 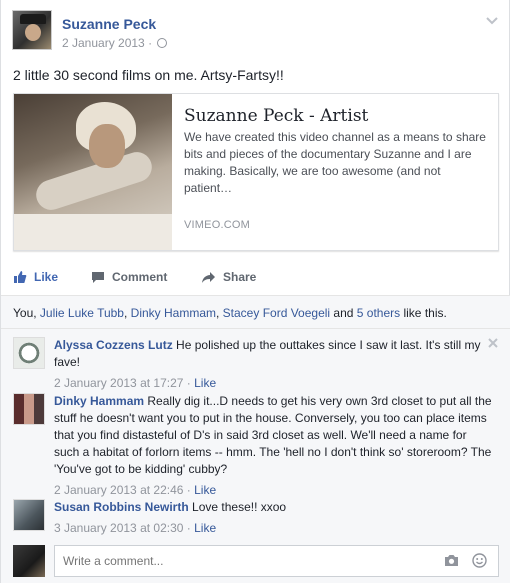 I want to click on post-date: 2 January 2013, so click(x=103, y=43).